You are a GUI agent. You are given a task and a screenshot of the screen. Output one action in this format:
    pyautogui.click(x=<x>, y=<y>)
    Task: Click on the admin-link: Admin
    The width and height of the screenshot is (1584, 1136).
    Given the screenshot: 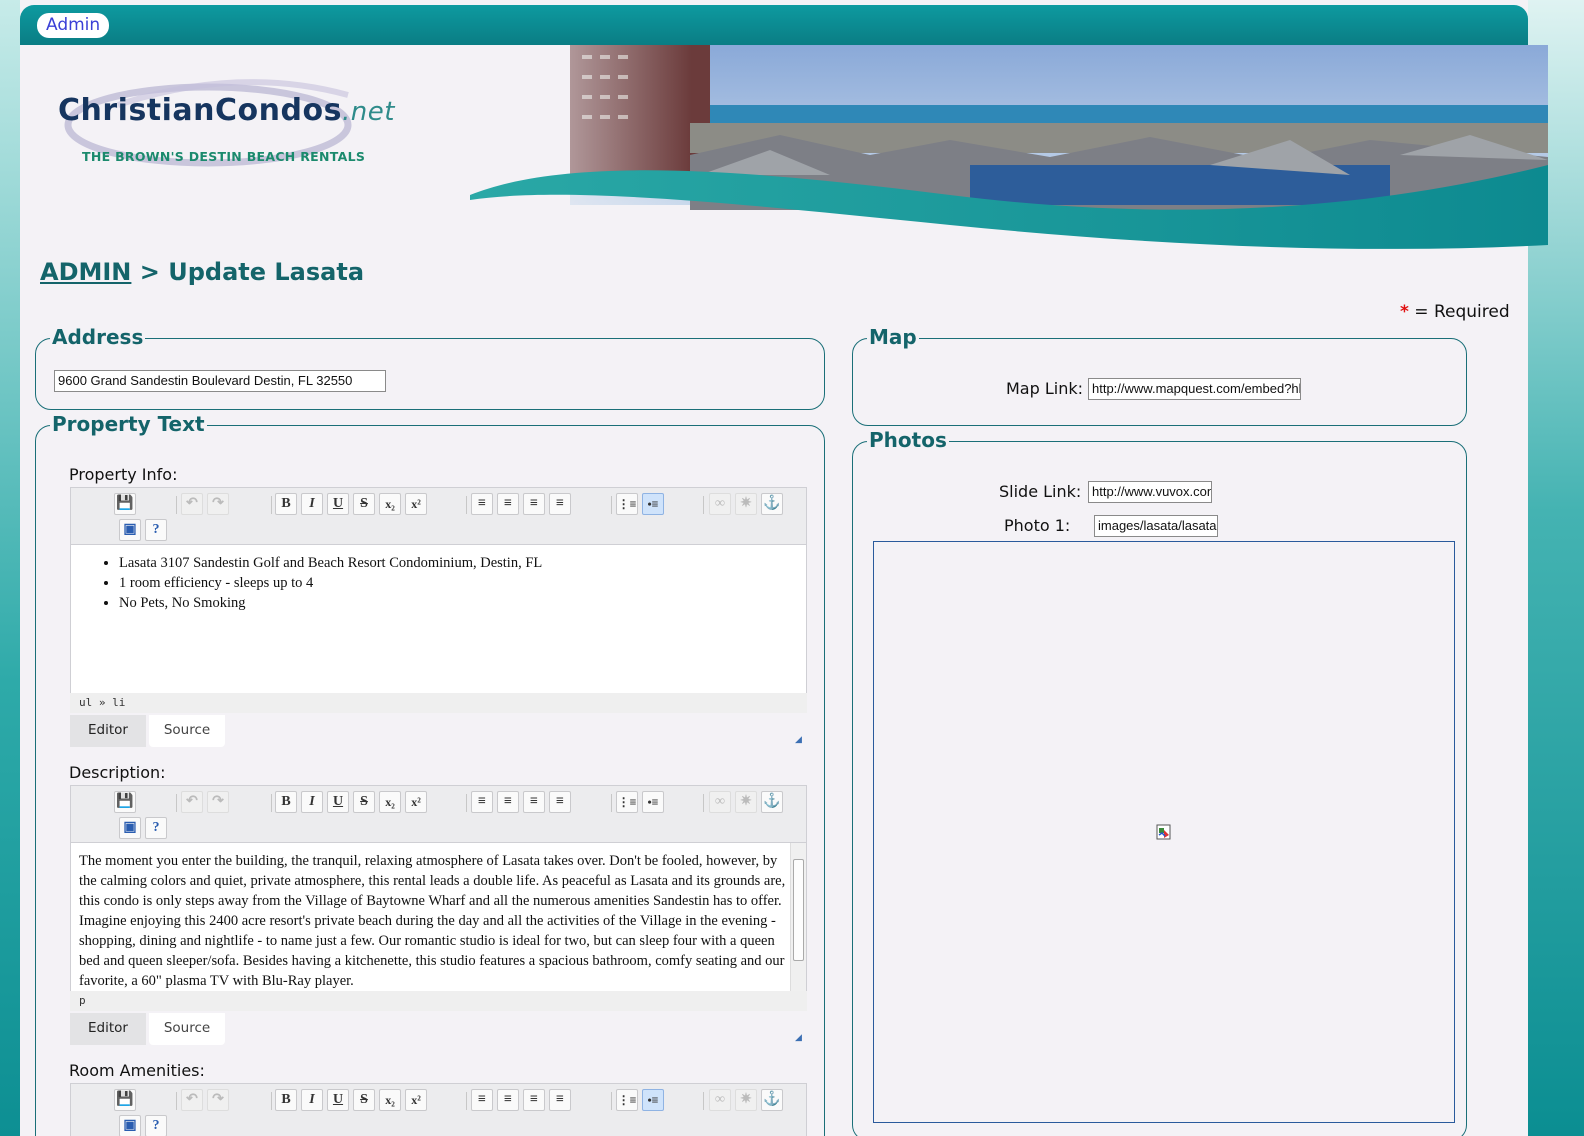 What is the action you would take?
    pyautogui.click(x=73, y=25)
    